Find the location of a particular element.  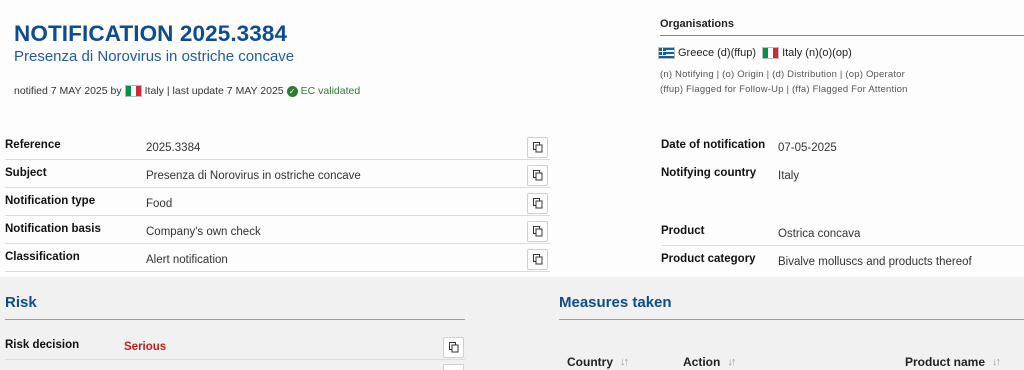

column-header-country: Country ↓↑ is located at coordinates (598, 362).